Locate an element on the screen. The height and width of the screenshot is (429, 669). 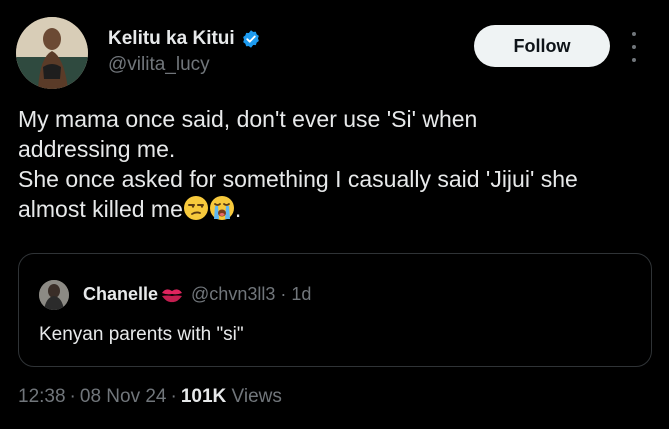
unamused-face-icon is located at coordinates (195, 208).